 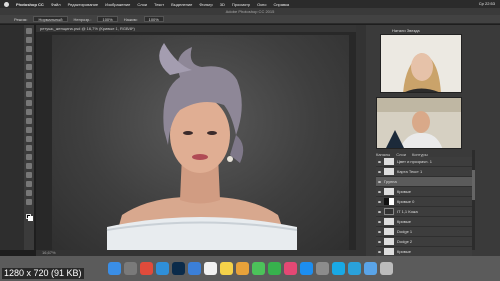 What do you see at coordinates (153, 19) in the screenshot?
I see `flow-input: 100%` at bounding box center [153, 19].